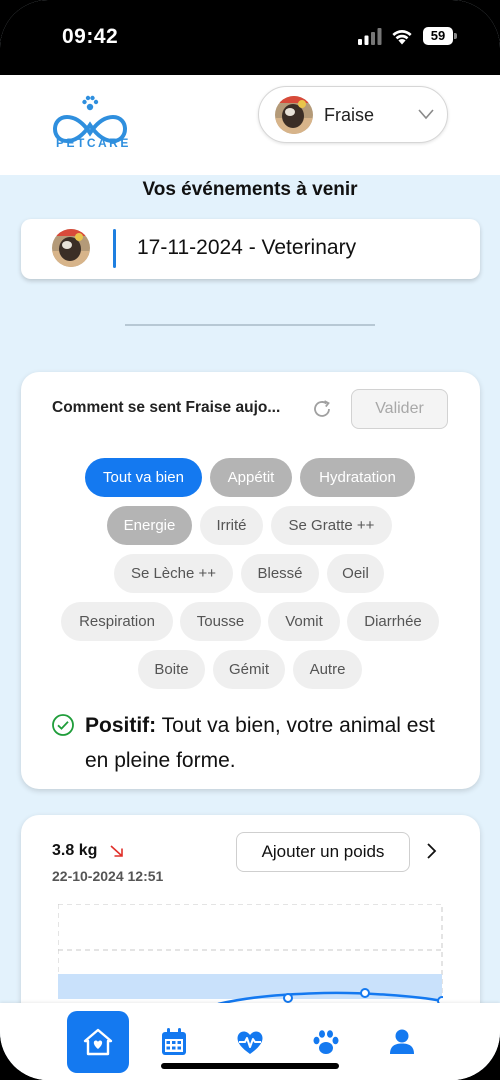  I want to click on event-text: 17-11-2024 - Veterinary, so click(247, 247).